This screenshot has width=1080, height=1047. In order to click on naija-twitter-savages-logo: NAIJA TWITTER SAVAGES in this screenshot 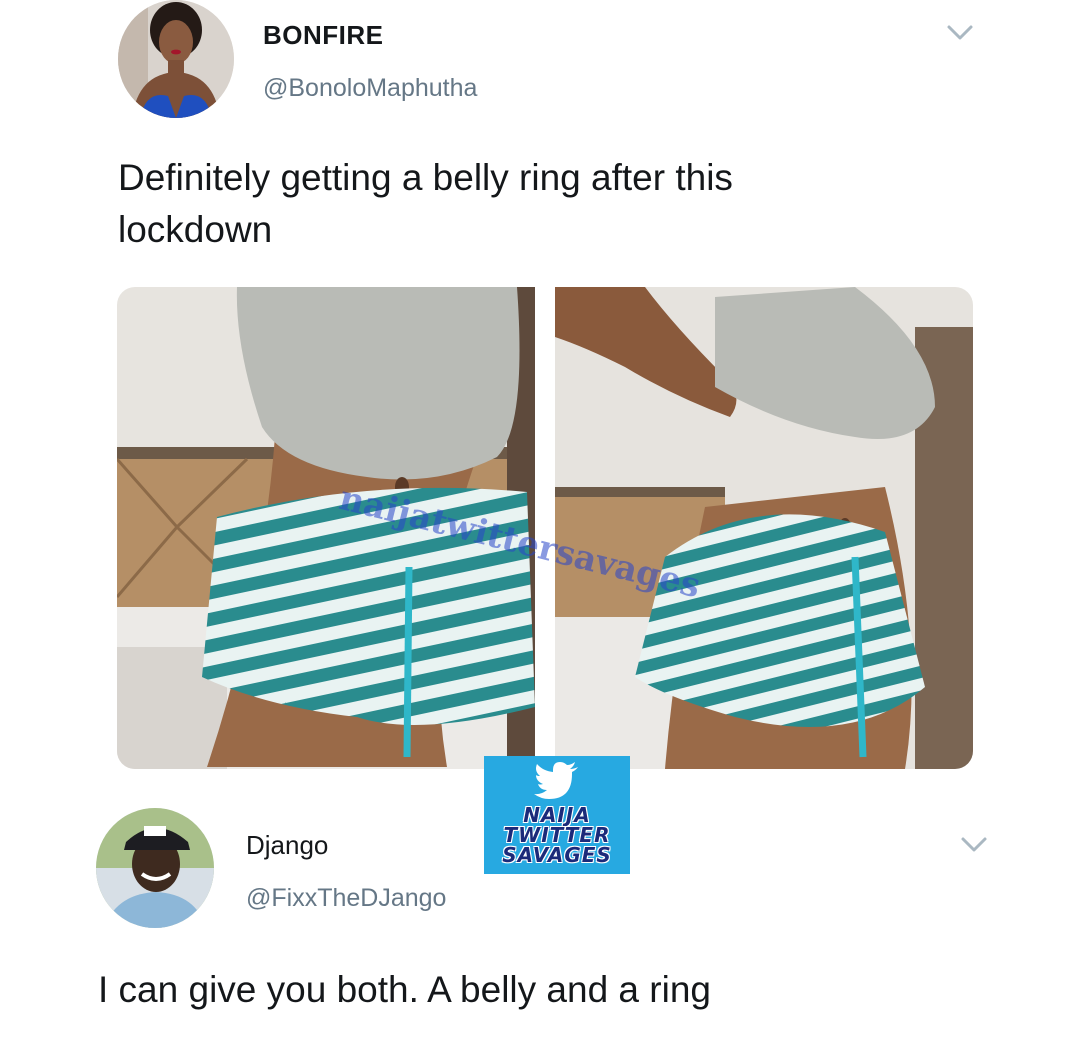, I will do `click(557, 815)`.